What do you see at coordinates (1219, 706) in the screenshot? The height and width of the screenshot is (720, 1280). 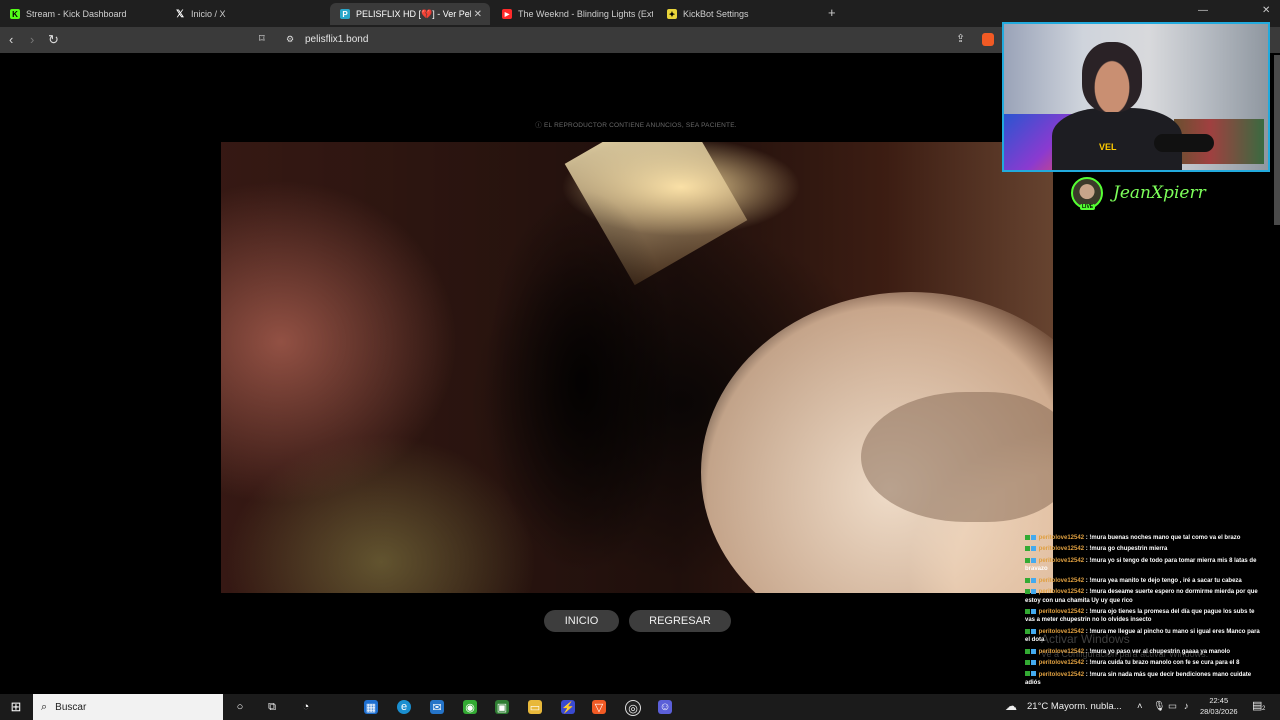 I see `taskbar-clock: 22:45 28/03/2026` at bounding box center [1219, 706].